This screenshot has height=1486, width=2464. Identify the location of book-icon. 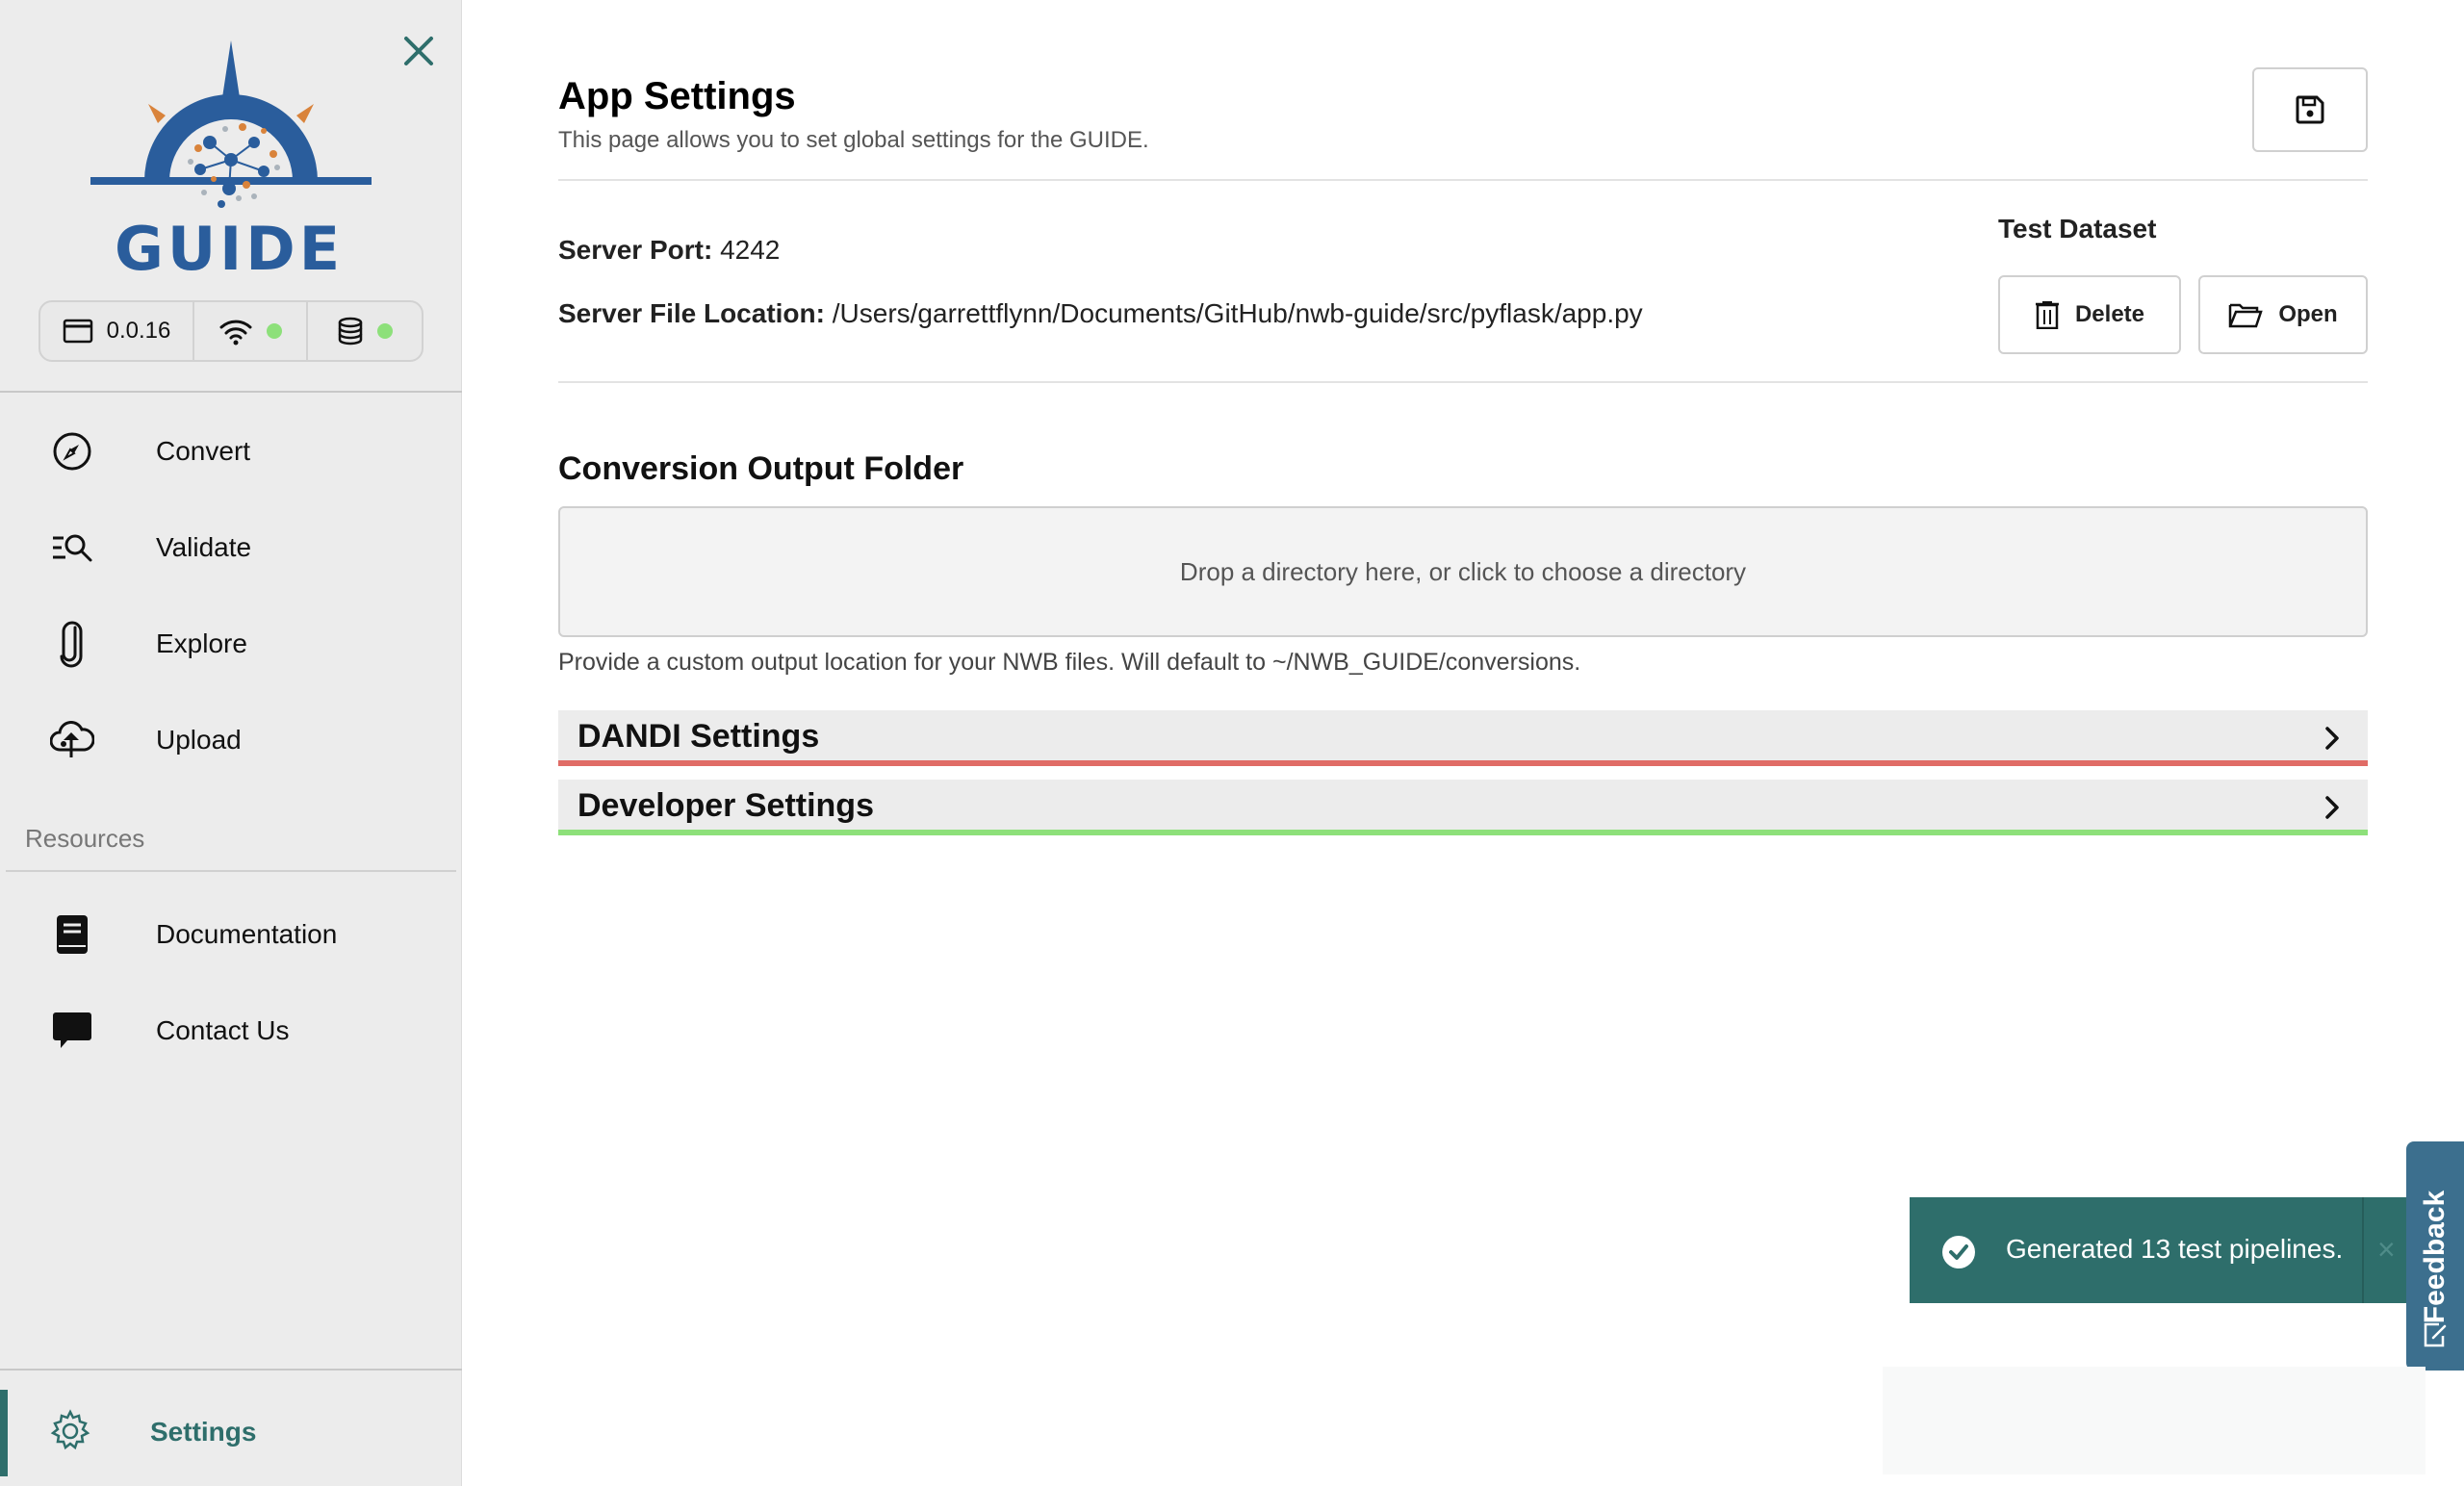
(72, 934).